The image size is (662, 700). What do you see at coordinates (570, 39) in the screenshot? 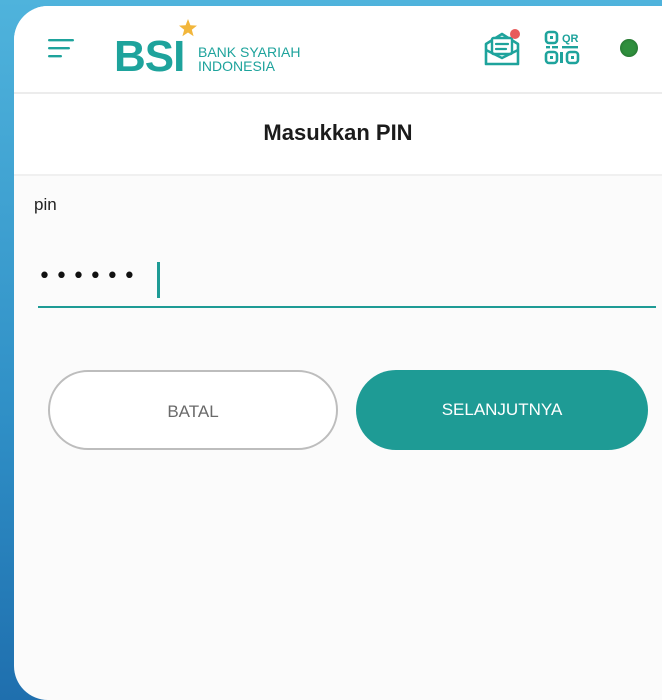
I see `svg-text: QR` at bounding box center [570, 39].